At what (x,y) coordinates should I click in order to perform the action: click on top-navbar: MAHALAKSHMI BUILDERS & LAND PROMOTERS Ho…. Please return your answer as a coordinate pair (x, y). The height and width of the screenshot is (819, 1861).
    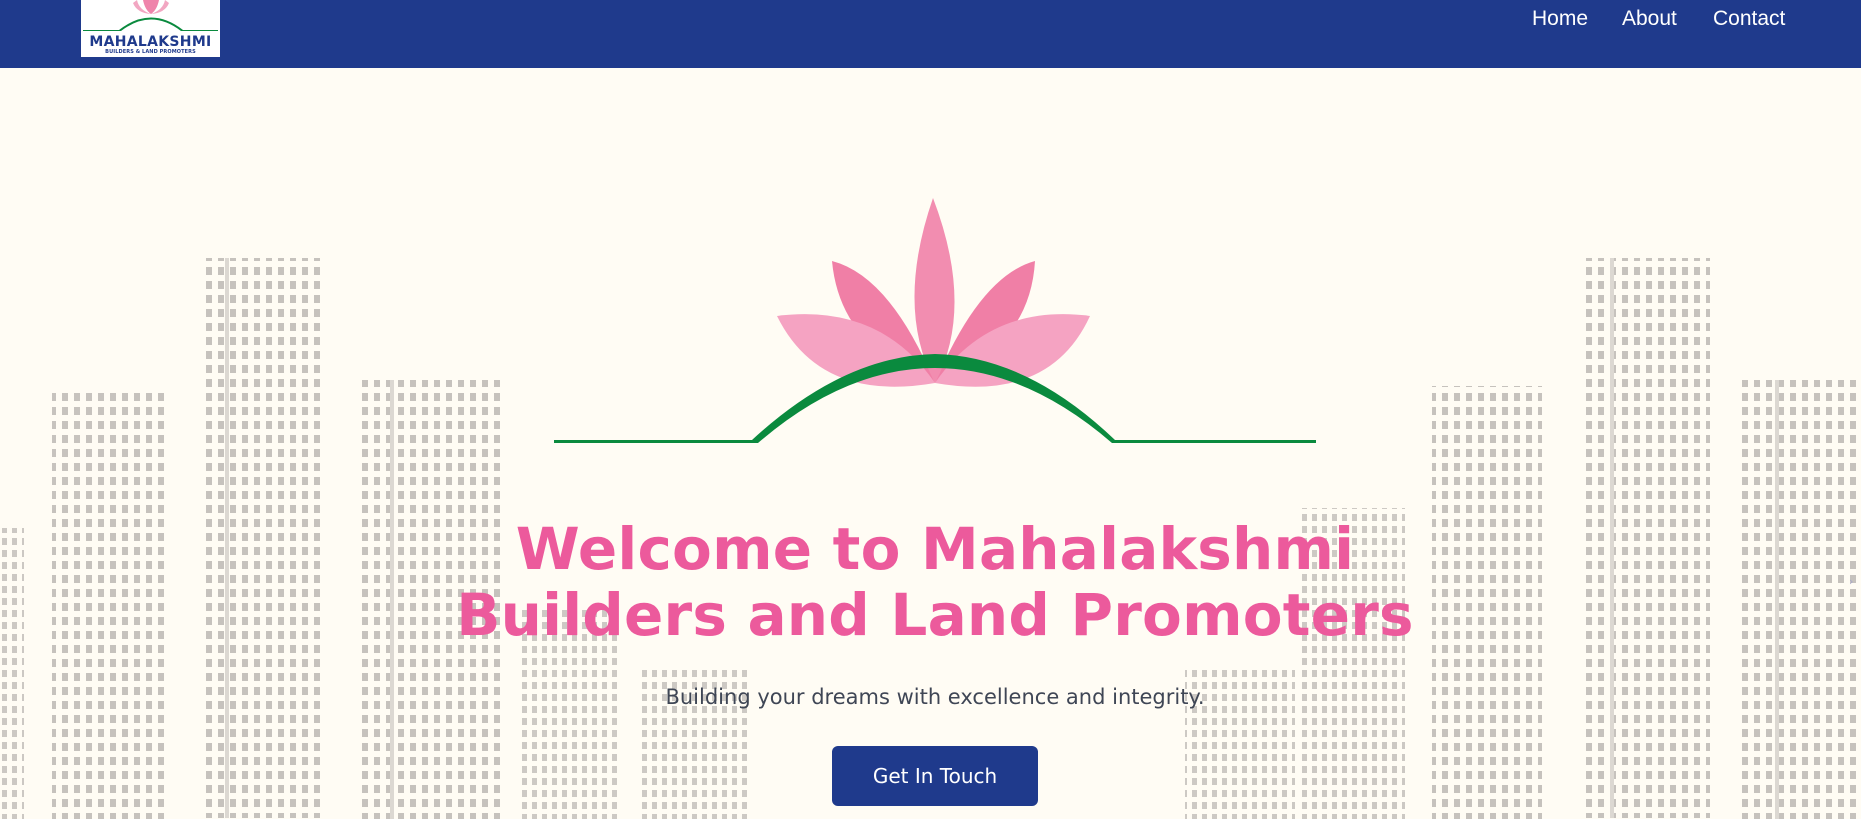
    Looking at the image, I should click on (930, 34).